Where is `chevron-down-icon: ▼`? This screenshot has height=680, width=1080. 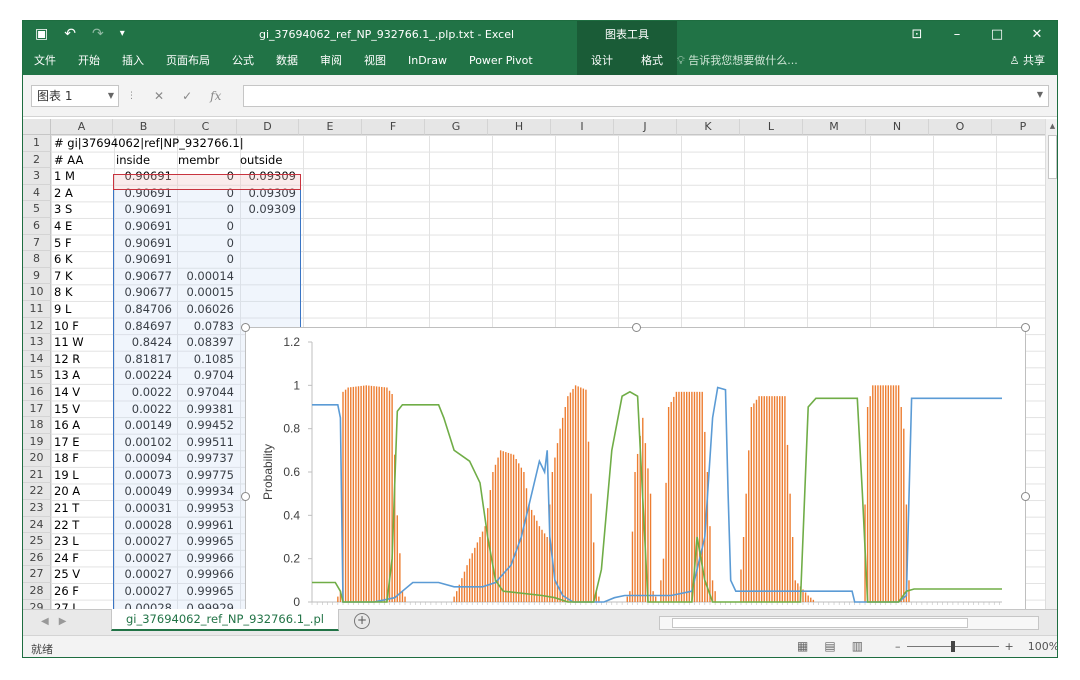
chevron-down-icon: ▼ is located at coordinates (111, 96).